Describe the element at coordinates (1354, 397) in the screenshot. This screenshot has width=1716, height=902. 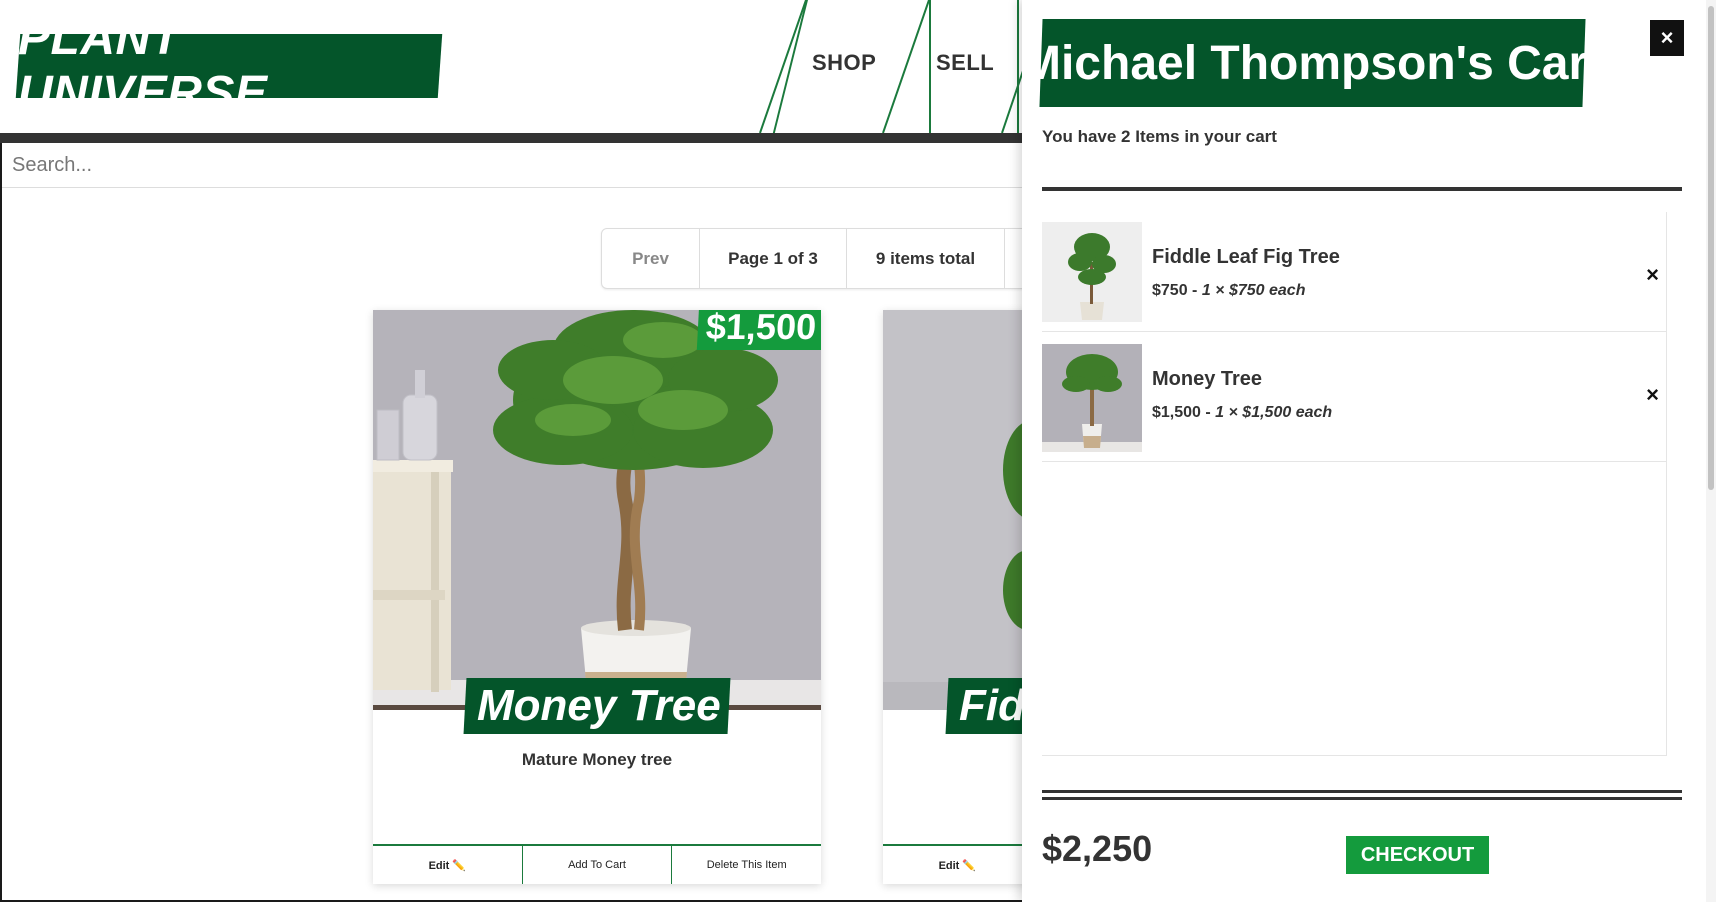
I see `cart-item: Money Tree $1,500 - 1 × $1,500 each ×` at that location.